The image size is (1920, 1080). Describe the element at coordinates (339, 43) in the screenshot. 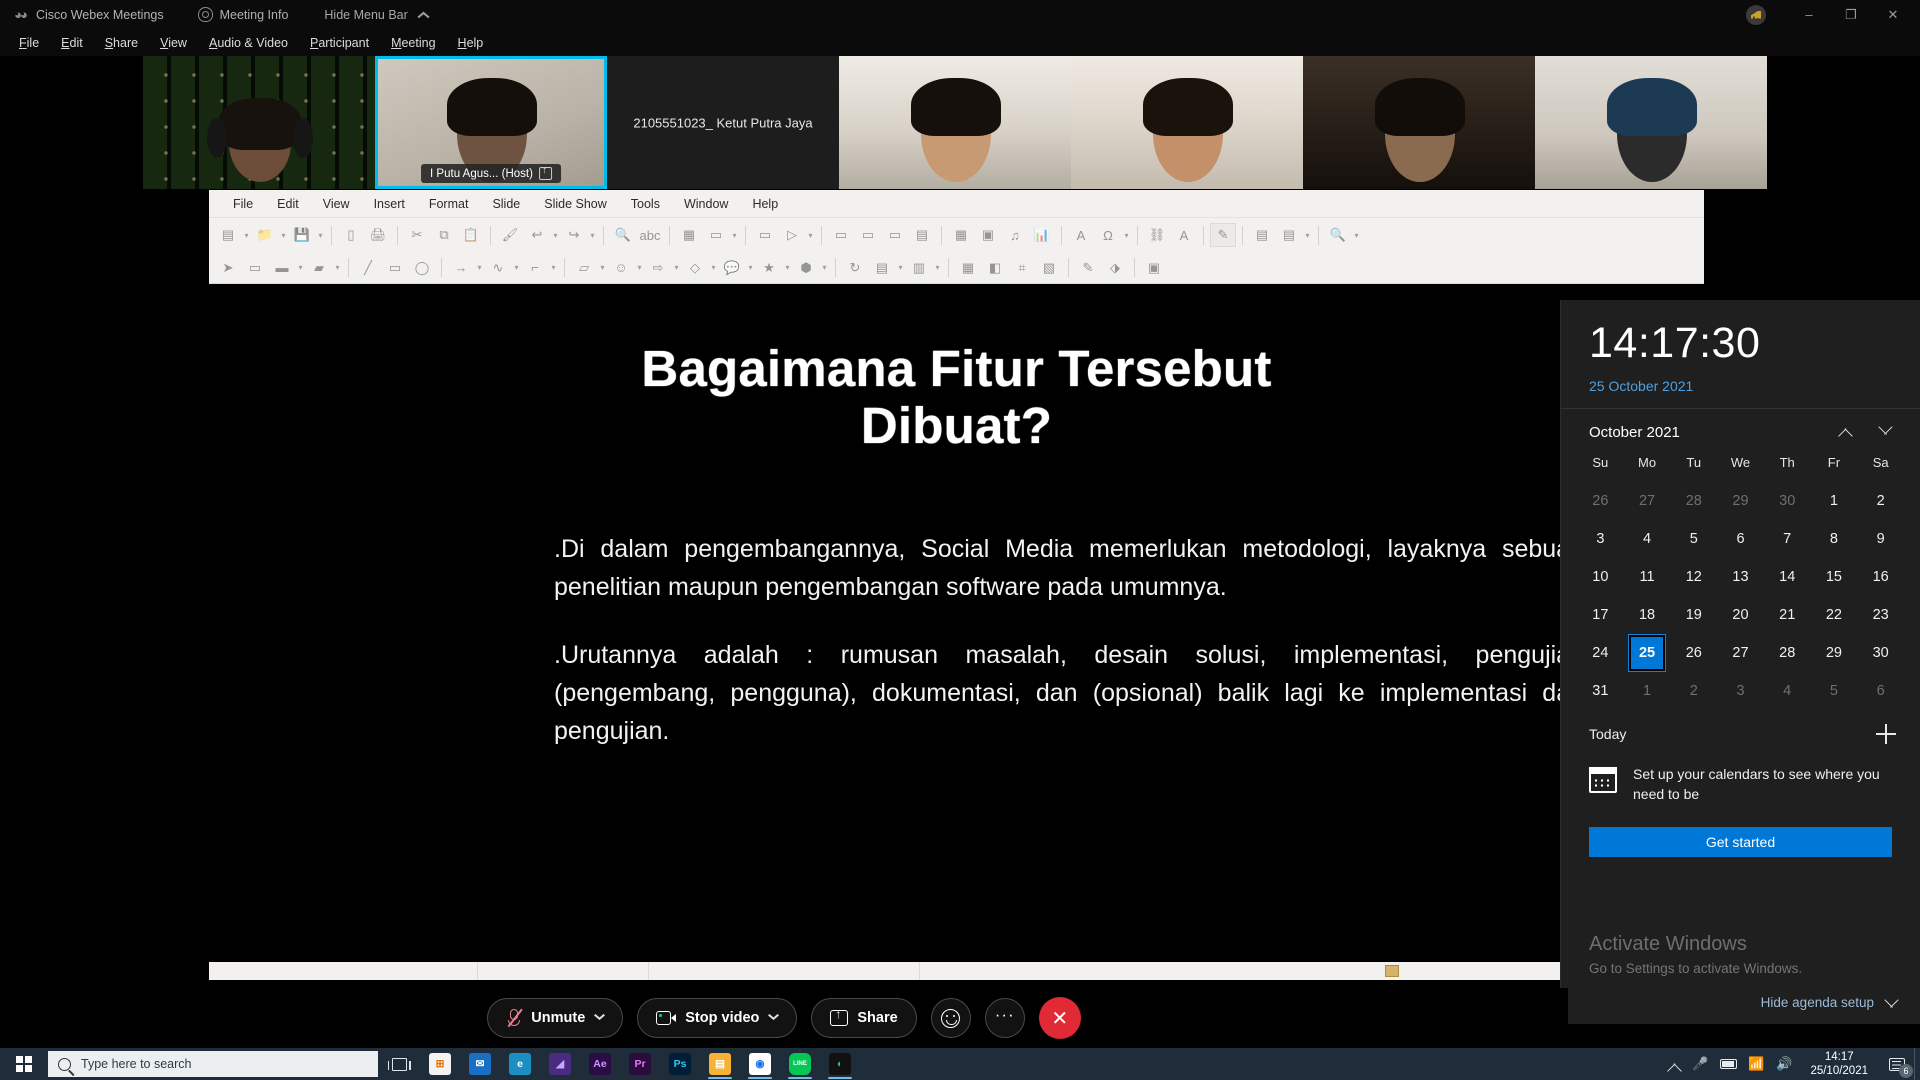

I see `webex-menu-participant: Participant` at that location.